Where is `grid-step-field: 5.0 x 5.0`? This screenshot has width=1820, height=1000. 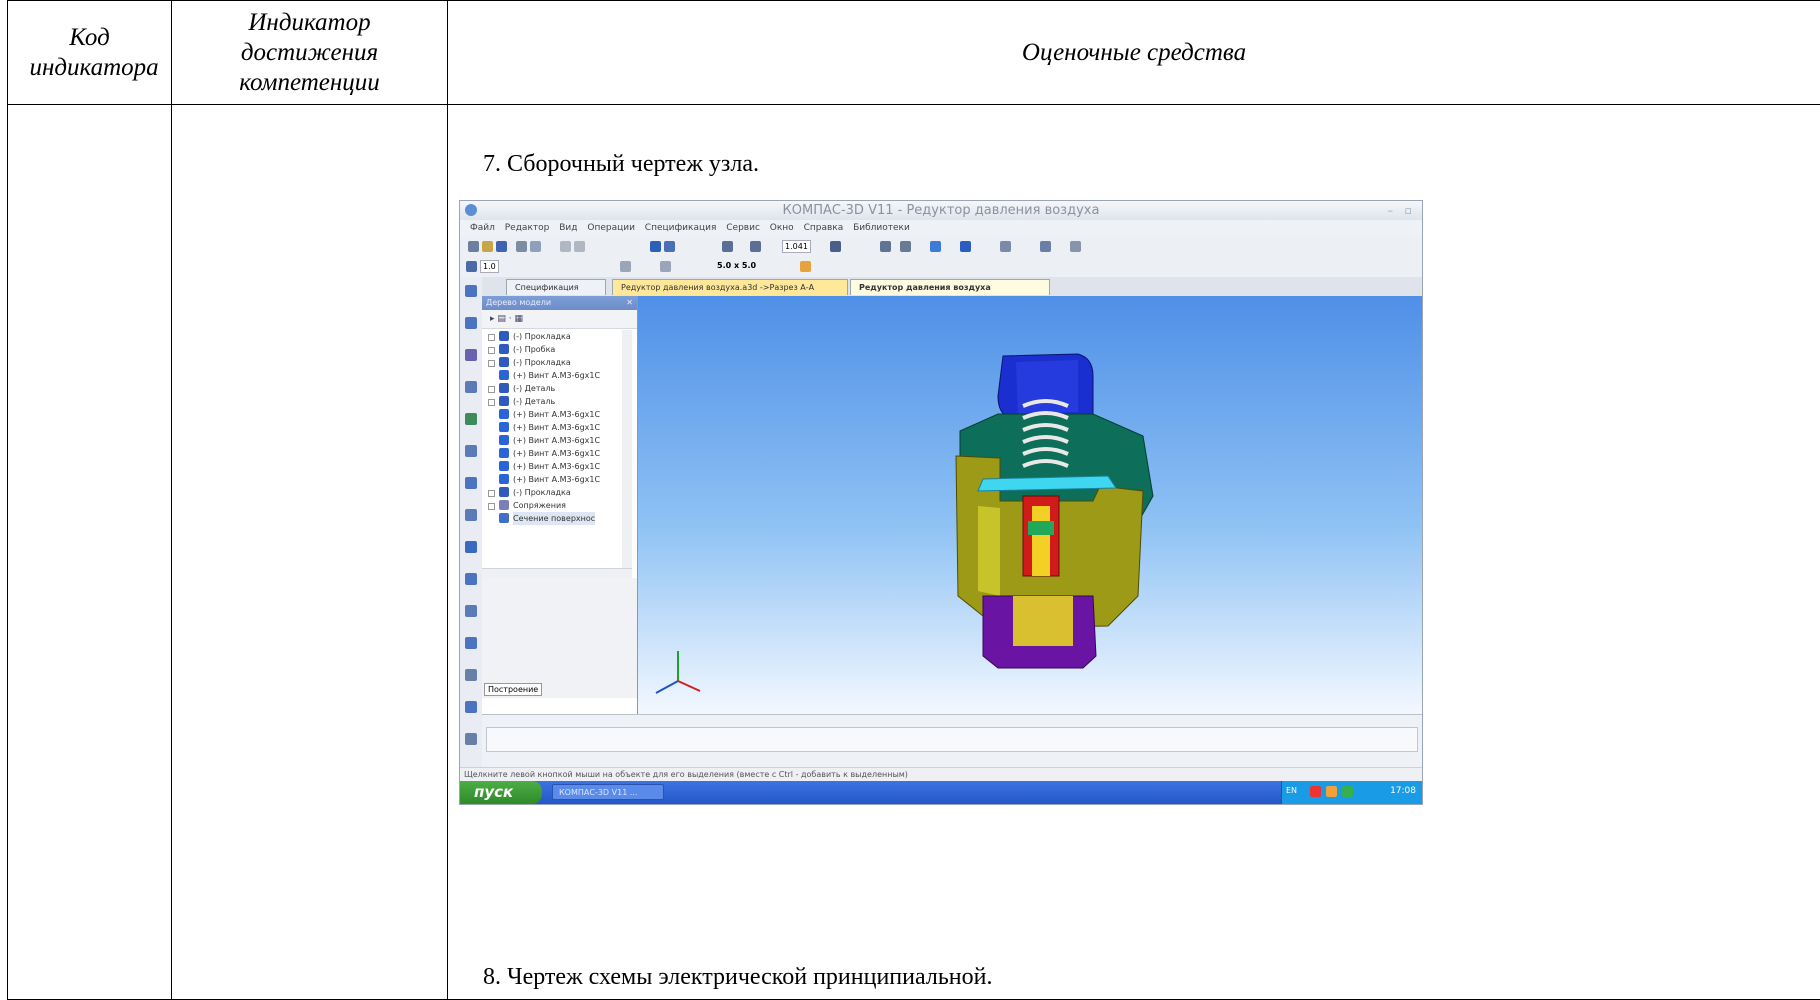 grid-step-field: 5.0 x 5.0 is located at coordinates (736, 265).